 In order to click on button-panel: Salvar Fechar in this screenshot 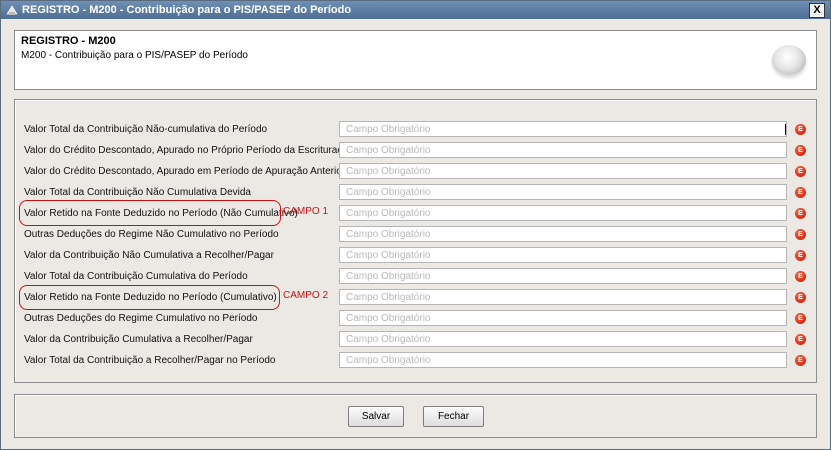, I will do `click(415, 416)`.